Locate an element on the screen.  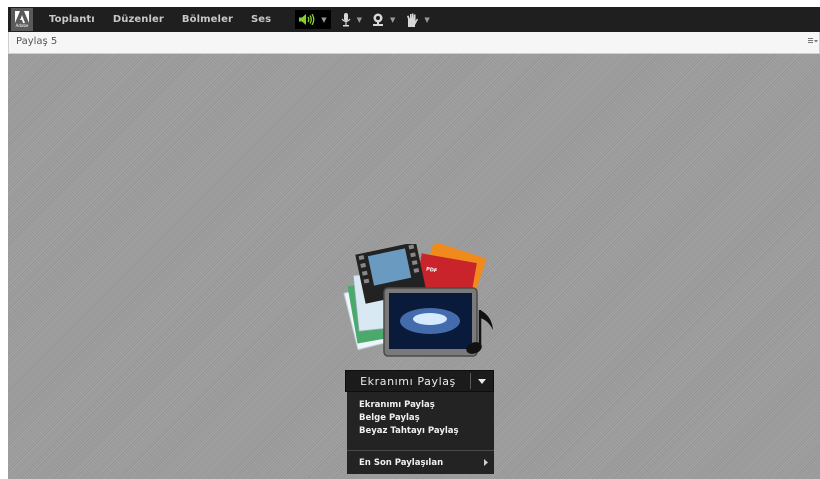
speaker-icon is located at coordinates (307, 19).